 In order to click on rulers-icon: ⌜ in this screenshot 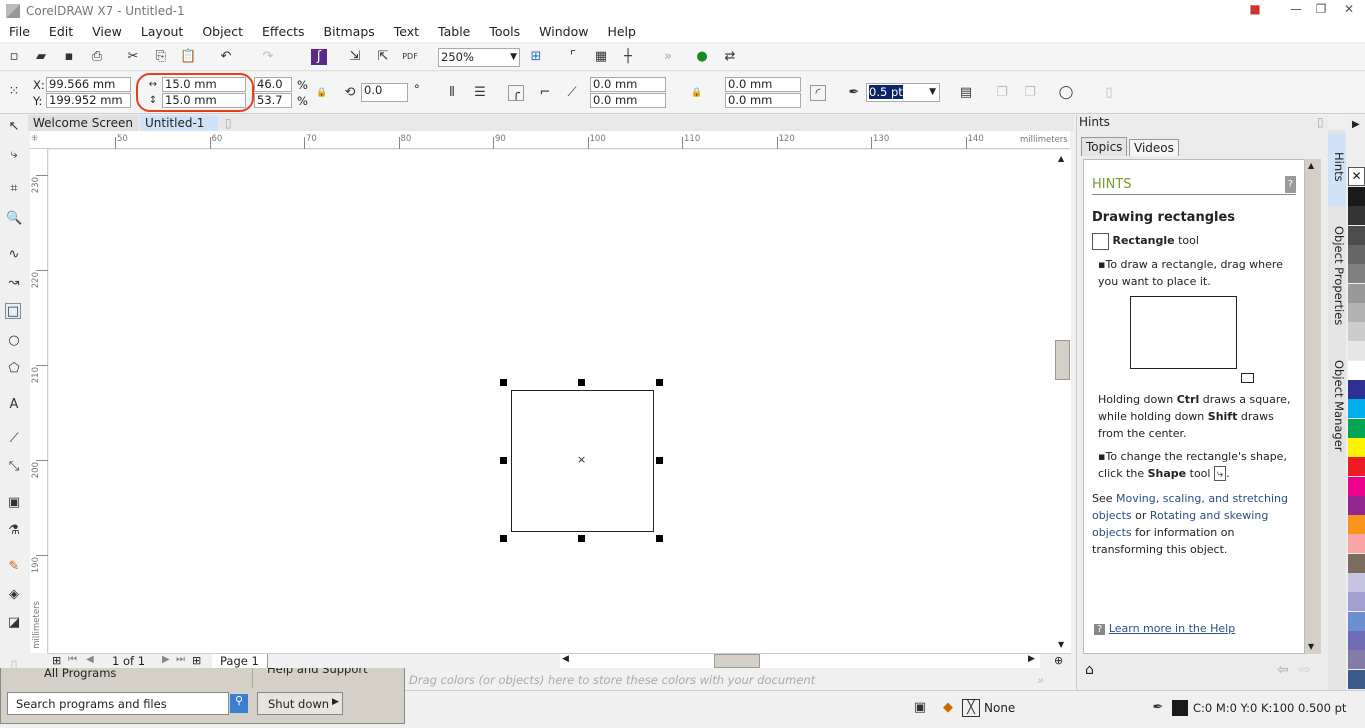, I will do `click(573, 57)`.